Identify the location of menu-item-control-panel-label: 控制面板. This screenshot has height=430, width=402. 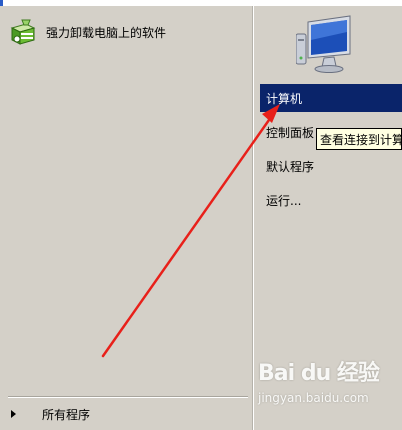
(290, 132).